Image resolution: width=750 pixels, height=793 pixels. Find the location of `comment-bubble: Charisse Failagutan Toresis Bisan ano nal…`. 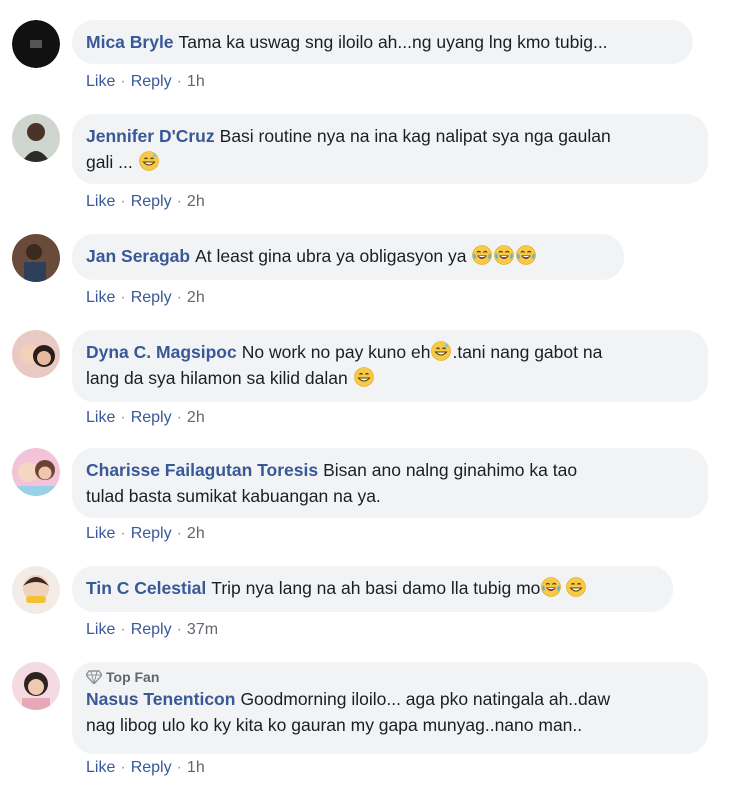

comment-bubble: Charisse Failagutan Toresis Bisan ano nal… is located at coordinates (390, 483).